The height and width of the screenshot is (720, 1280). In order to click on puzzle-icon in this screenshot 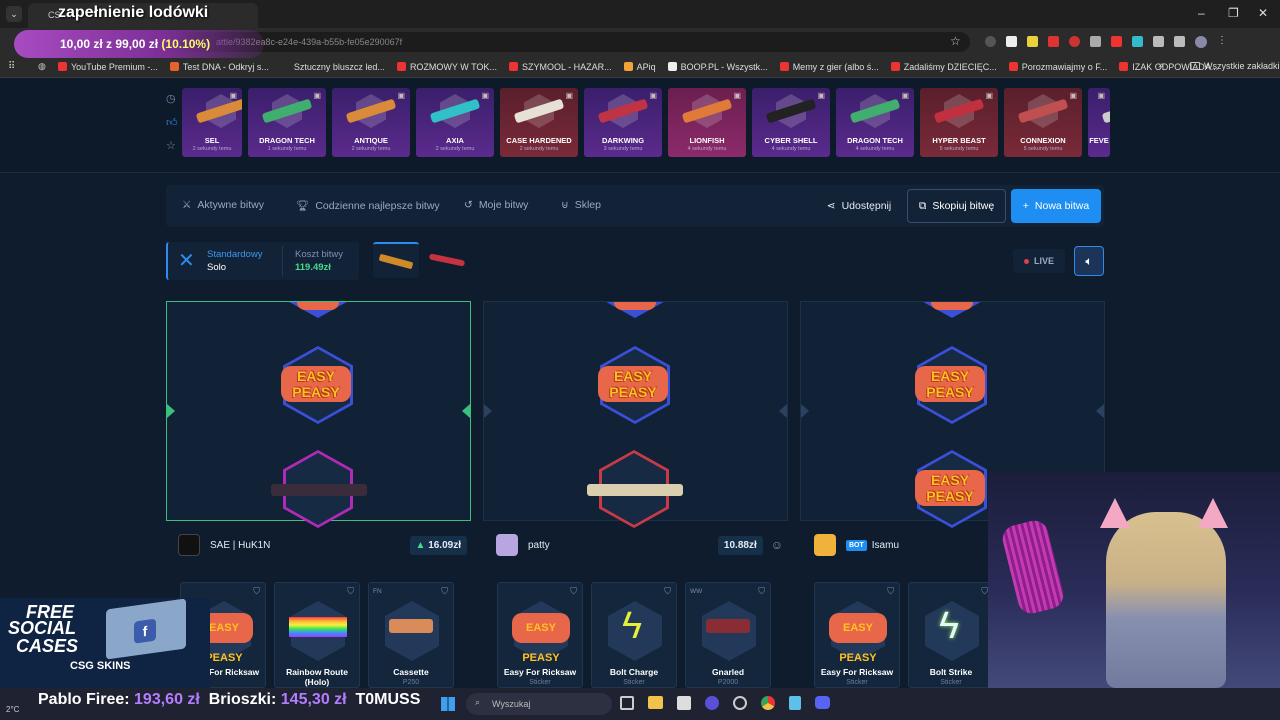, I will do `click(1158, 41)`.